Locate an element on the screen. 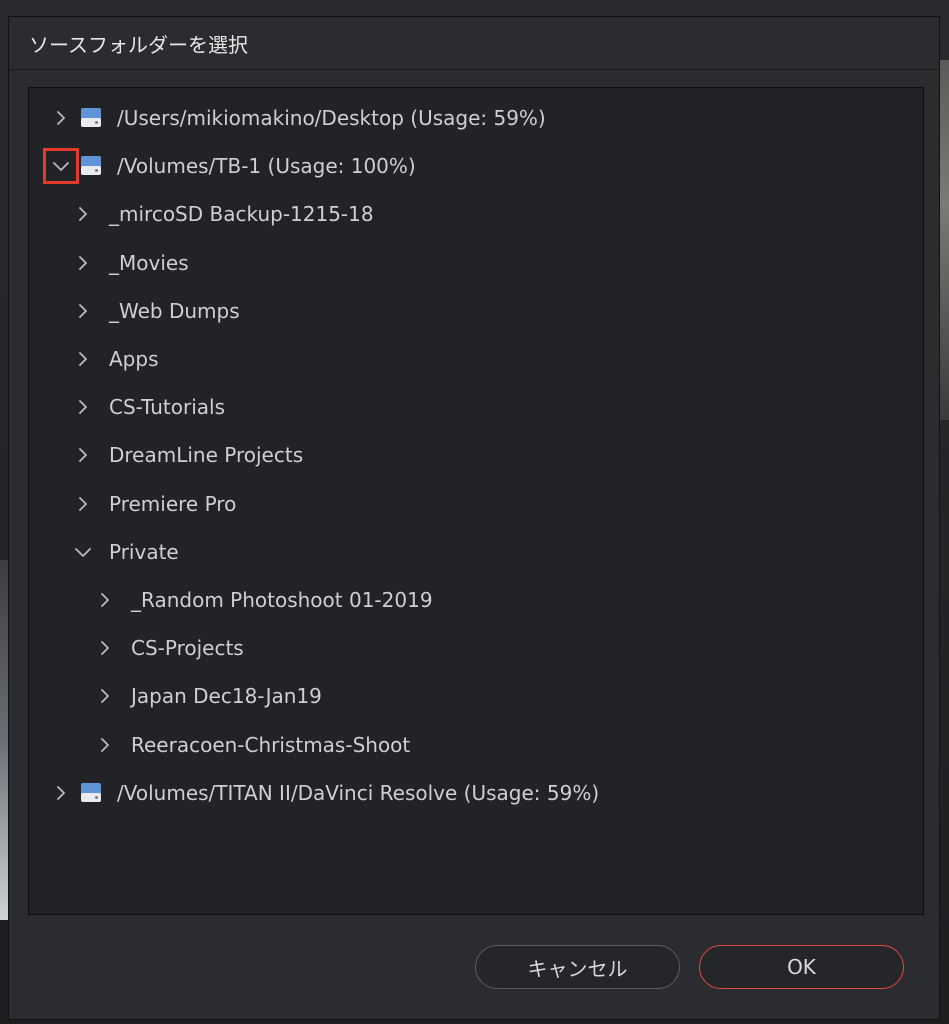 This screenshot has width=949, height=1024. tree-row-folder: Reeracoen-Christmas-Shoot is located at coordinates (476, 744).